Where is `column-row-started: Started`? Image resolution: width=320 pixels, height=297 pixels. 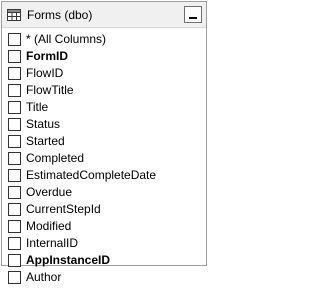
column-row-started: Started is located at coordinates (104, 141).